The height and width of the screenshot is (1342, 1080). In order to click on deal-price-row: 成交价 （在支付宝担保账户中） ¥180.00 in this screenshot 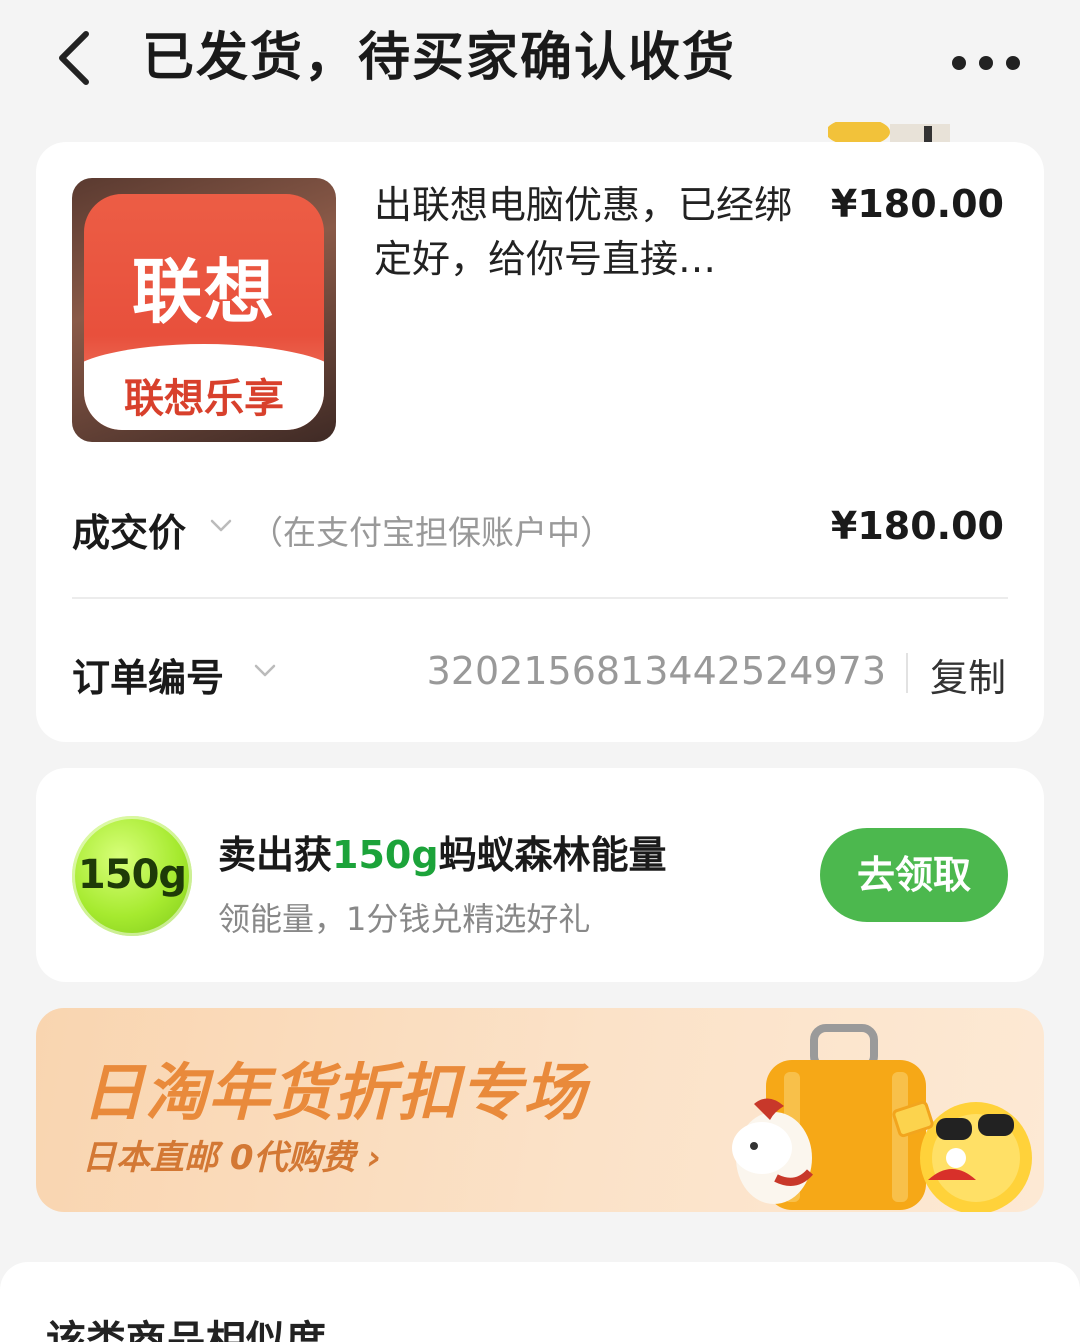, I will do `click(540, 532)`.